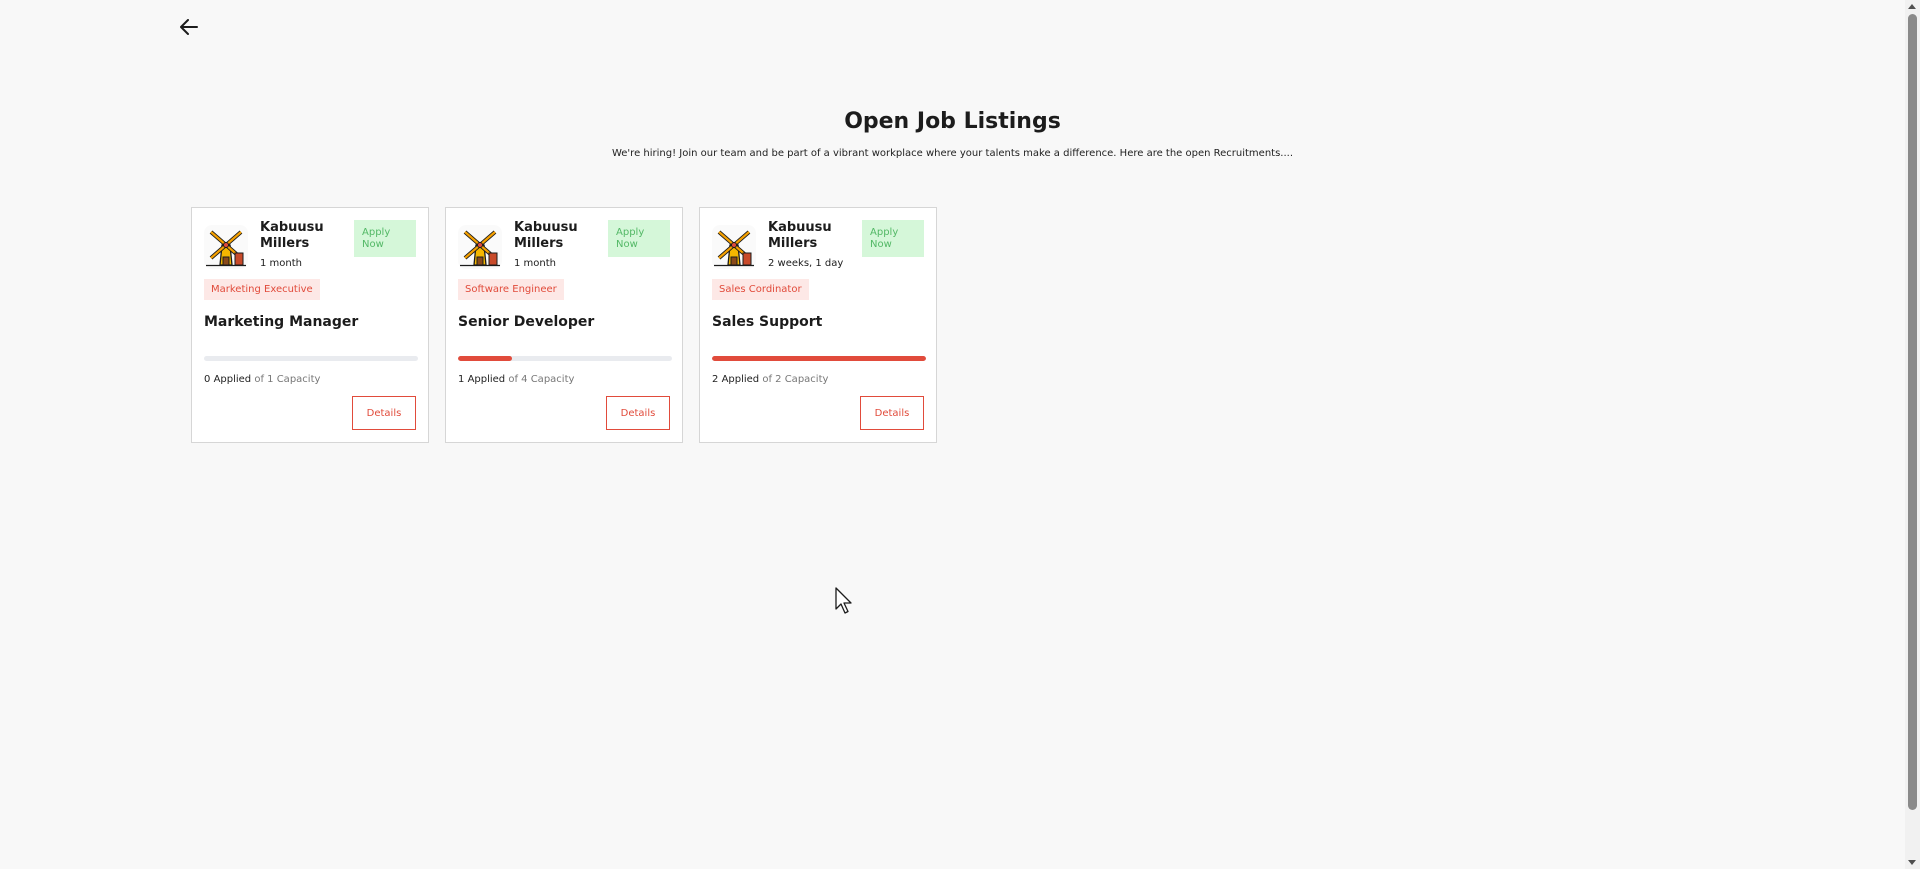 This screenshot has height=869, width=1920. I want to click on job-title: Marketing Manager, so click(281, 322).